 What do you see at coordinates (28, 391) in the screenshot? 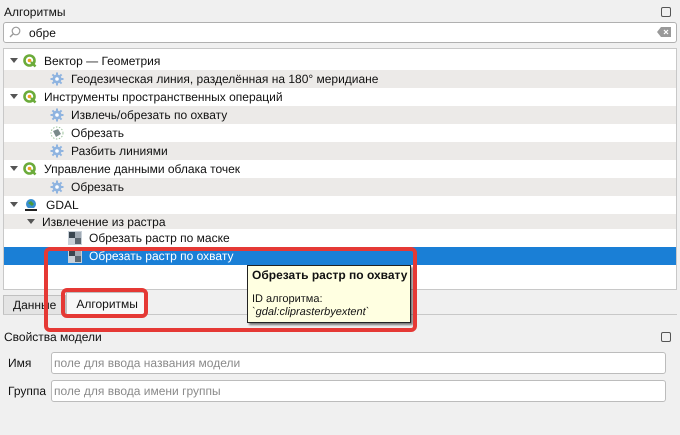
I see `field-label: Группа` at bounding box center [28, 391].